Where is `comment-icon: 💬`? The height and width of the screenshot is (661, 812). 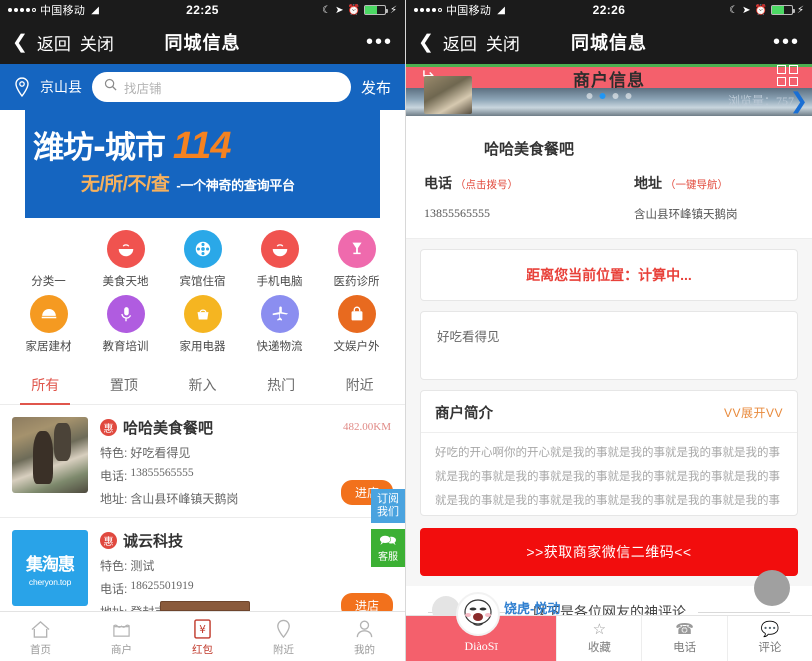 comment-icon: 💬 is located at coordinates (770, 629).